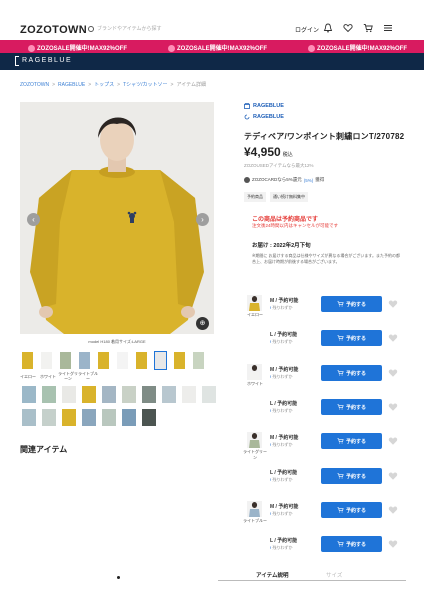 This screenshot has width=424, height=600. What do you see at coordinates (117, 341) in the screenshot?
I see `image-caption: model H180 着用サイズ:LARGE` at bounding box center [117, 341].